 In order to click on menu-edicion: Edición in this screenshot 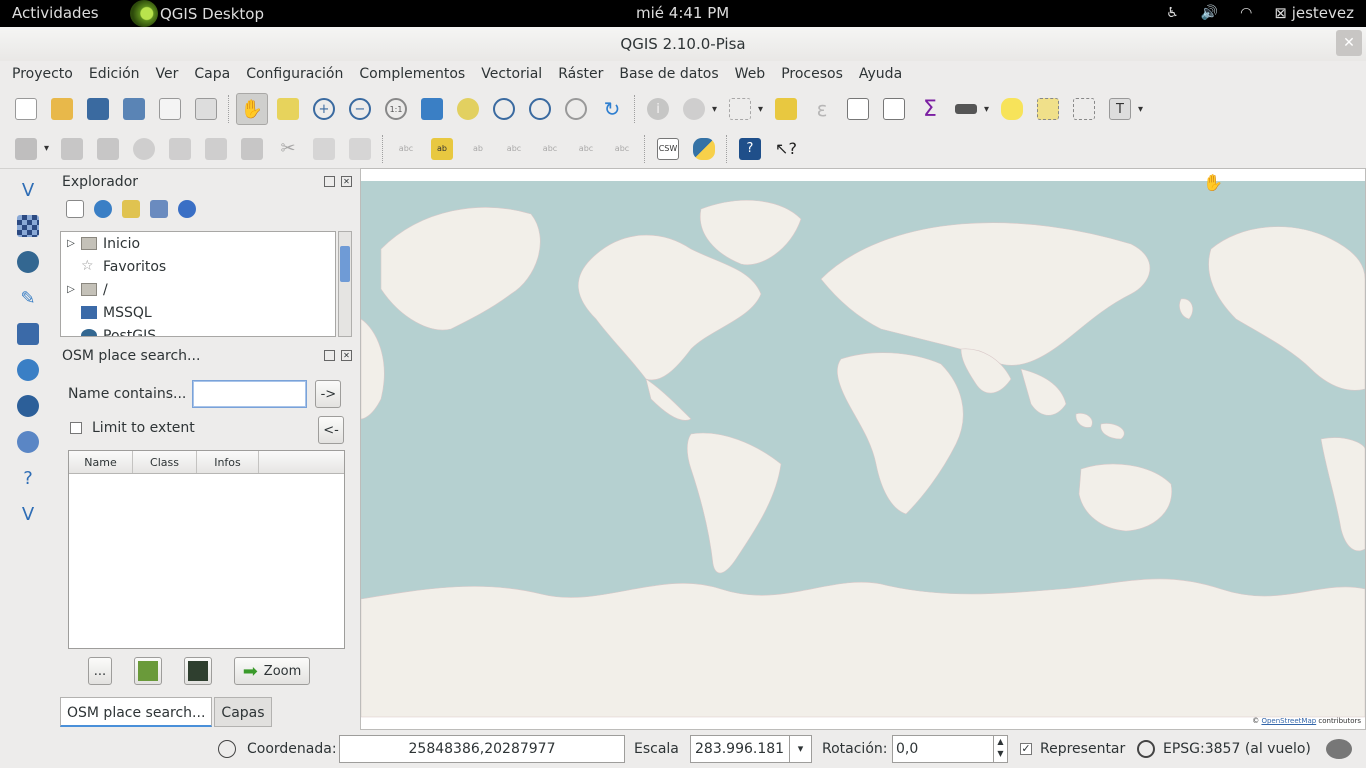, I will do `click(114, 75)`.